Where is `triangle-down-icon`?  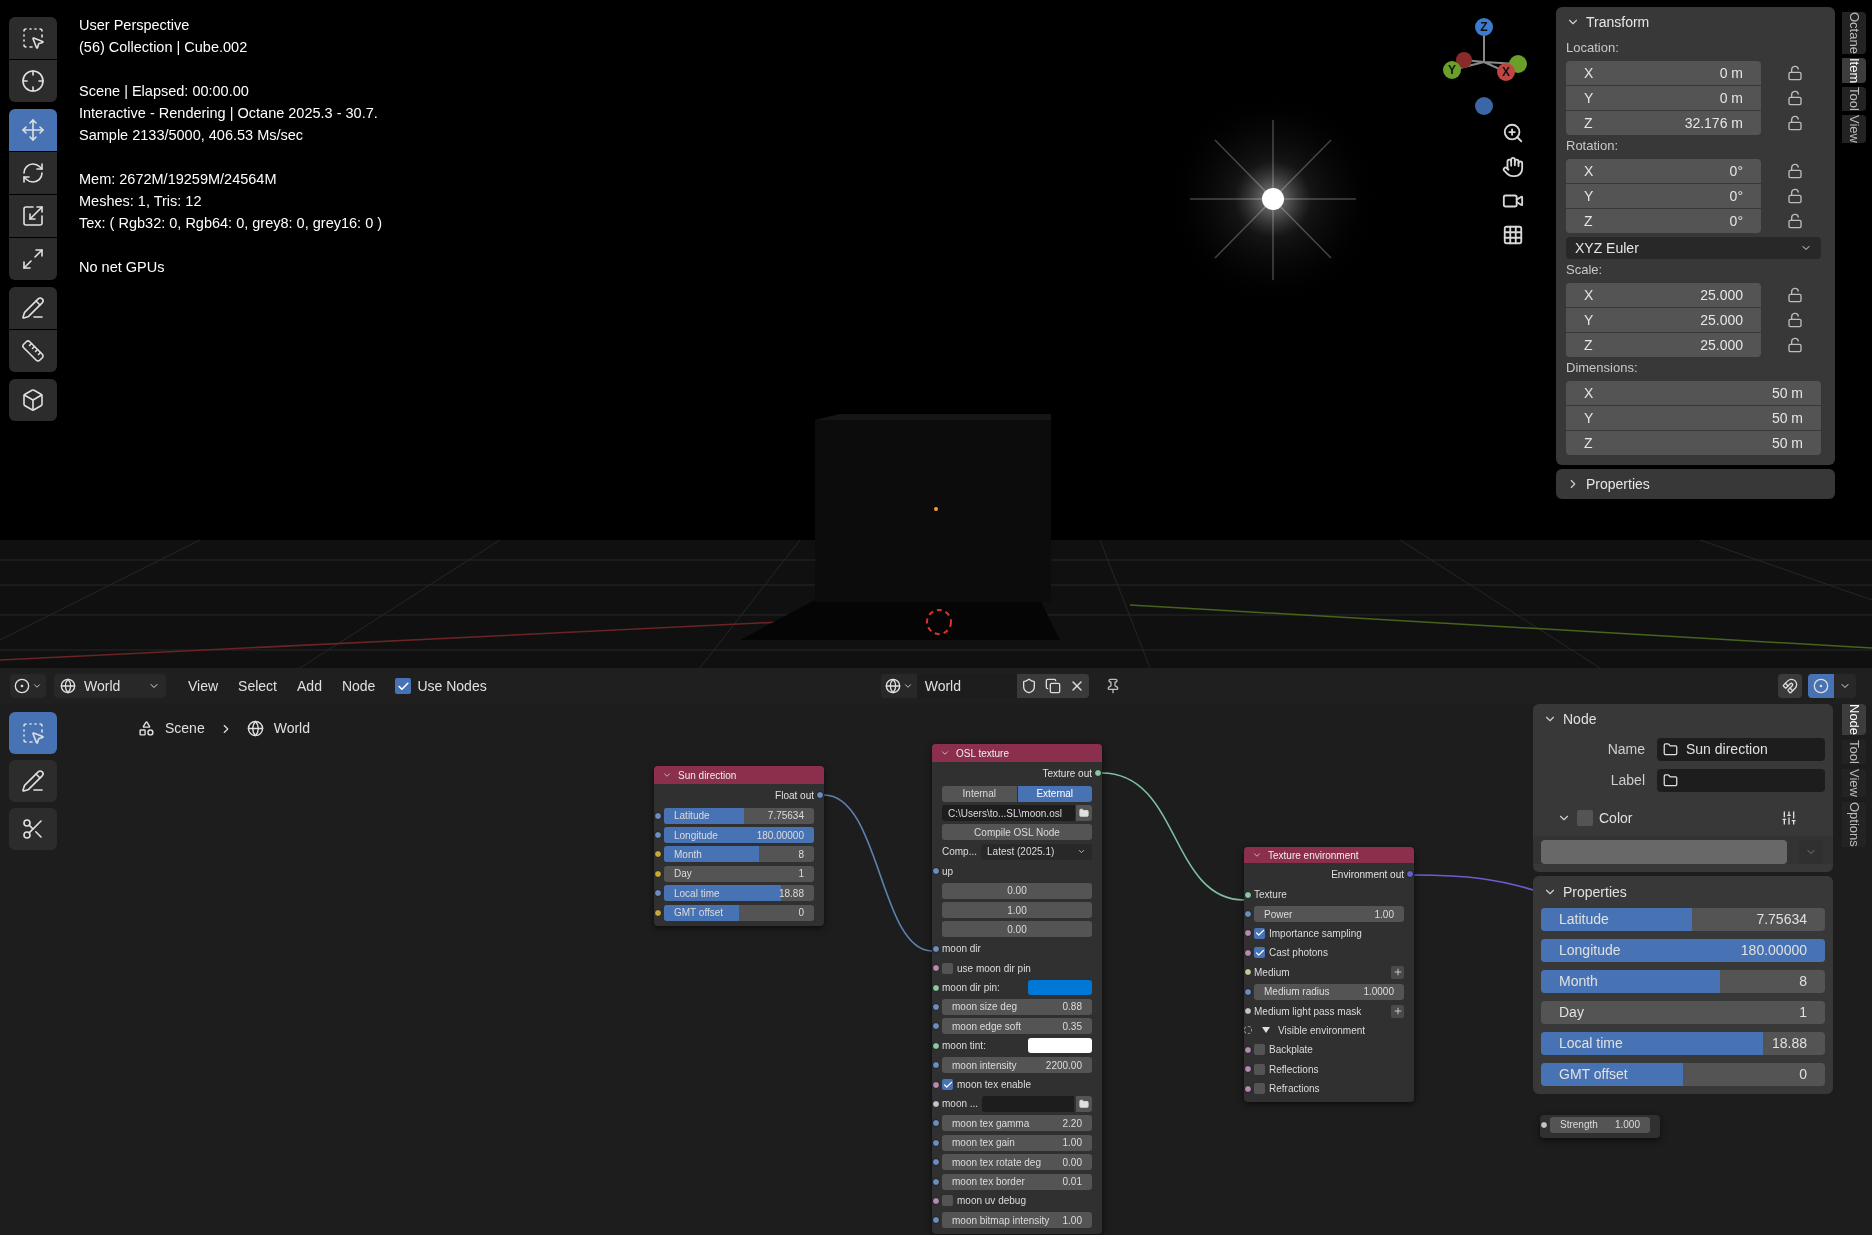
triangle-down-icon is located at coordinates (1266, 1030).